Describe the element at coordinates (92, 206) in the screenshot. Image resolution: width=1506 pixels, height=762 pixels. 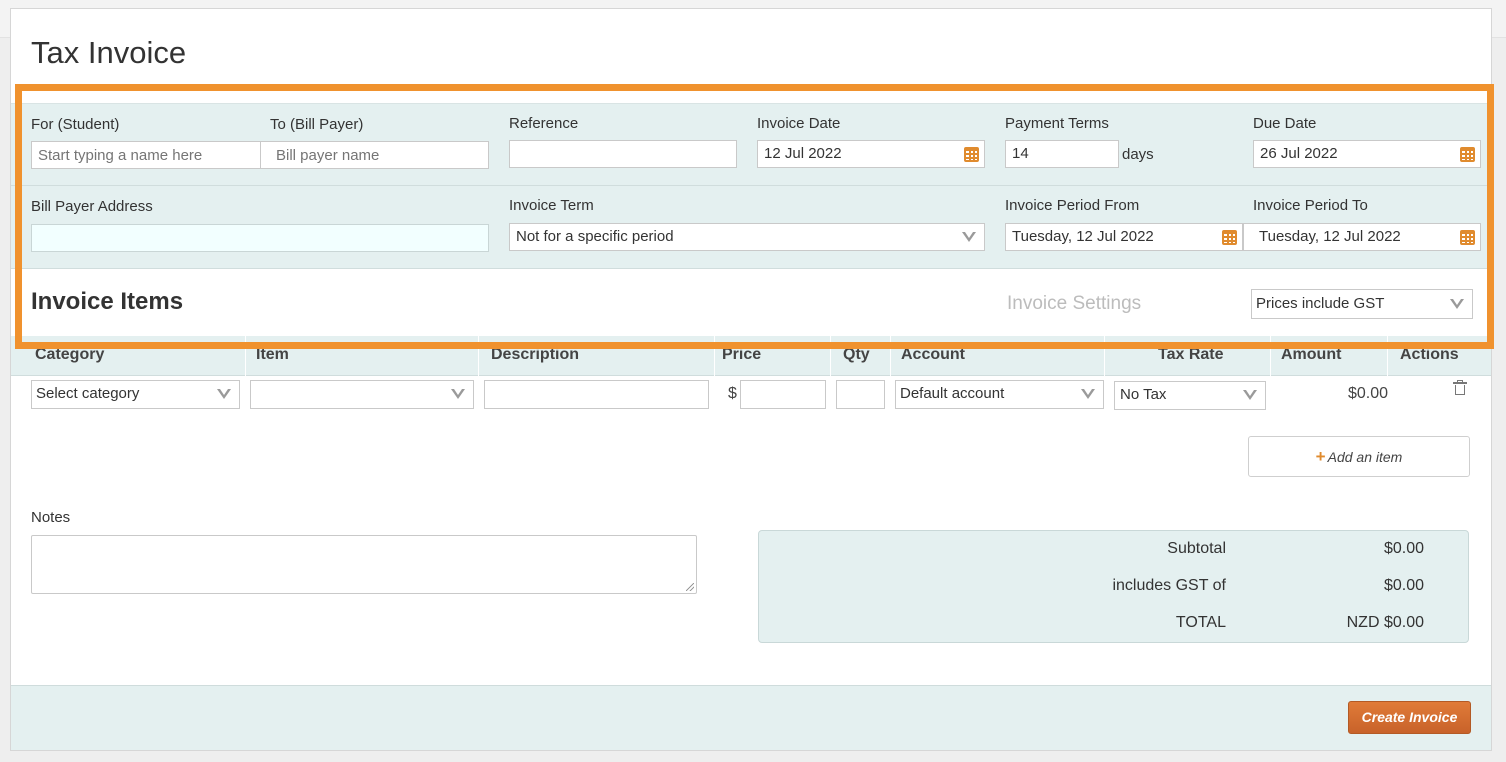
I see `bill-payer-address-label: Bill Payer Address` at that location.